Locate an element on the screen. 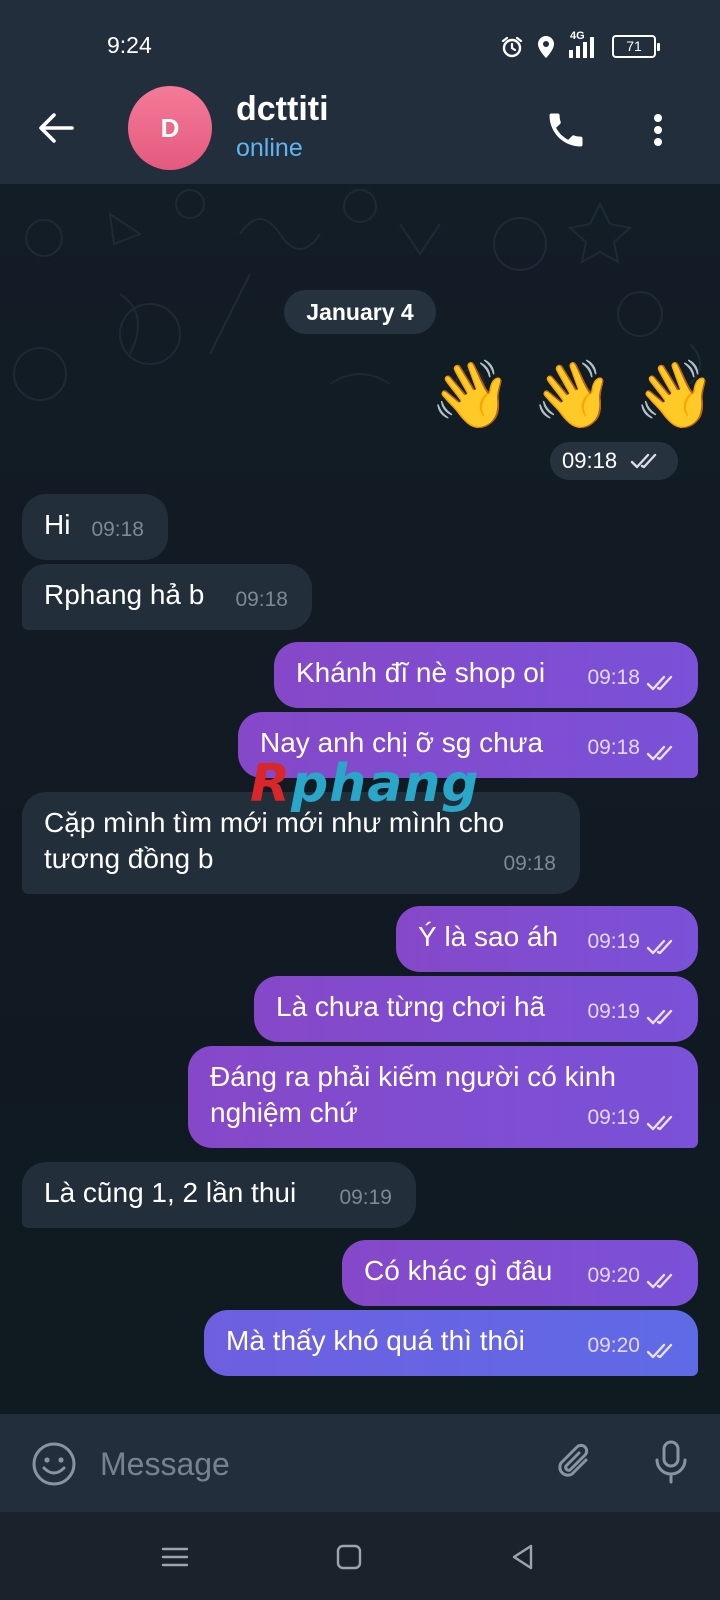 The image size is (720, 1600). system-navigation-bar is located at coordinates (360, 1556).